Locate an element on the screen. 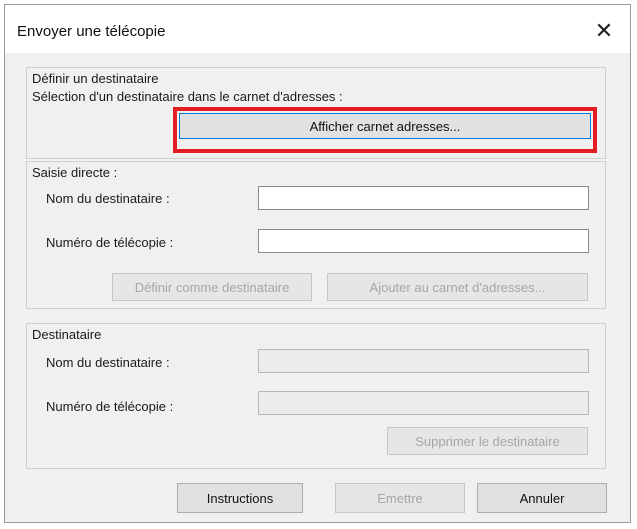  delete-recipient-button: Supprimer le destinataire is located at coordinates (487, 441).